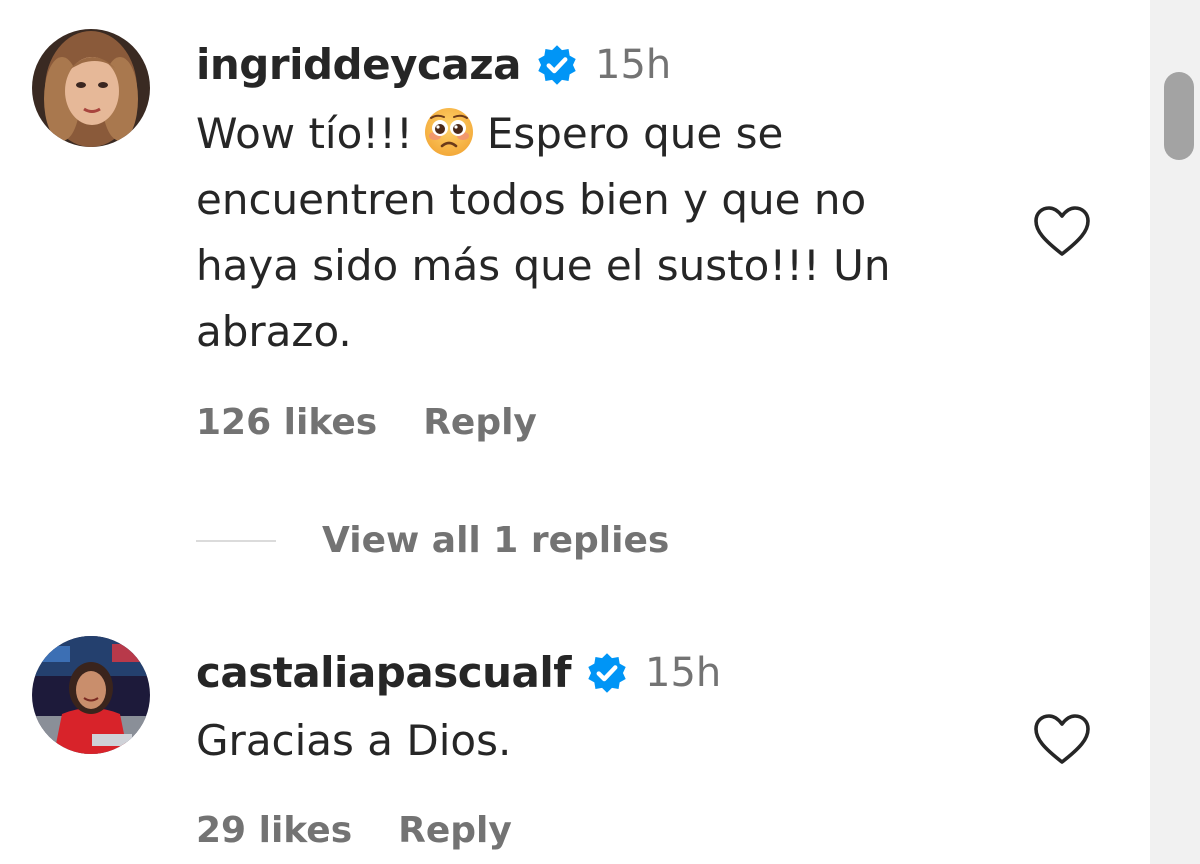  What do you see at coordinates (496, 540) in the screenshot?
I see `view-replies-label: View all 1 replies` at bounding box center [496, 540].